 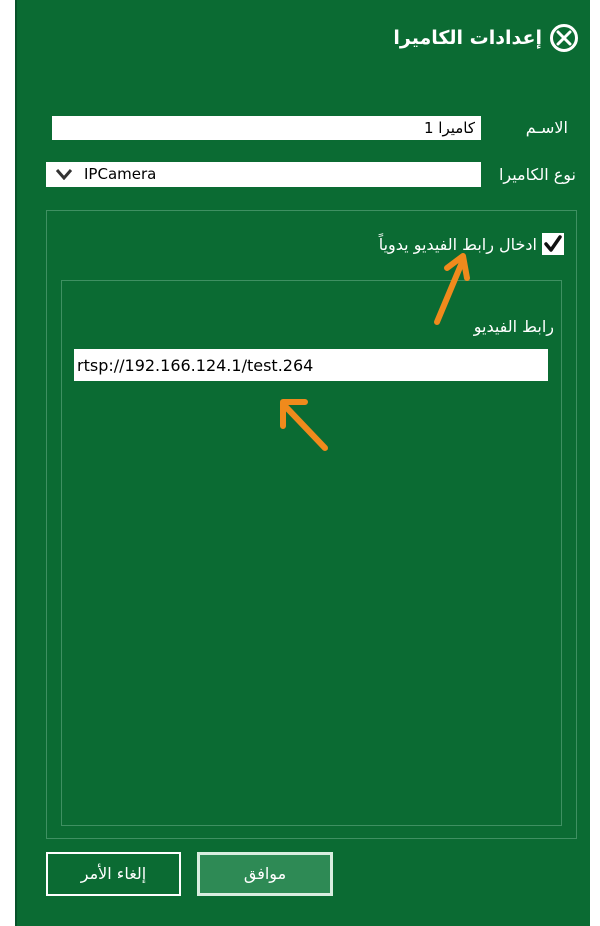 I want to click on ok-button: موافق, so click(x=265, y=874).